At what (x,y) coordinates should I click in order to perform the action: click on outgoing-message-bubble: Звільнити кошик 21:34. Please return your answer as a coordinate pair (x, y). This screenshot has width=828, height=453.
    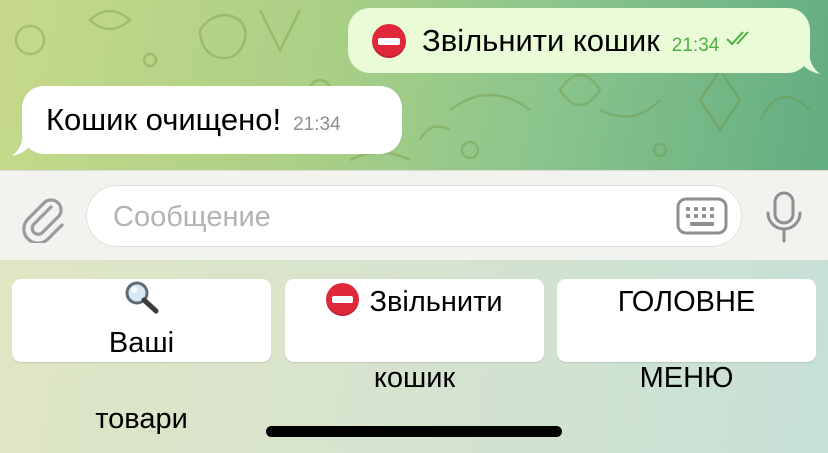
    Looking at the image, I should click on (579, 40).